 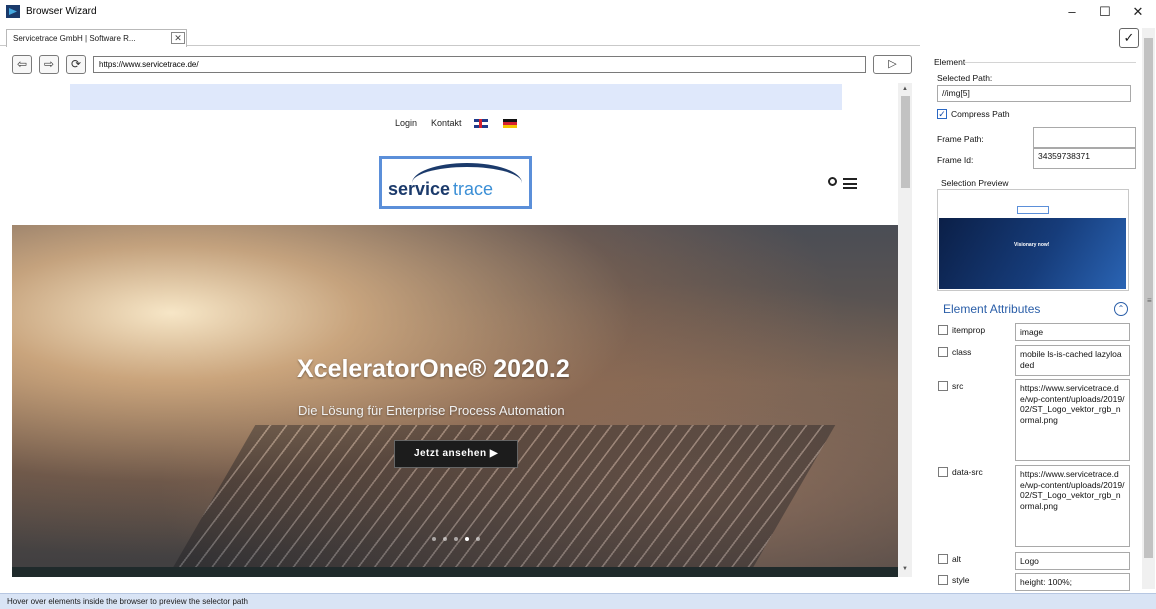 What do you see at coordinates (76, 64) in the screenshot?
I see `refresh-button: ⟳` at bounding box center [76, 64].